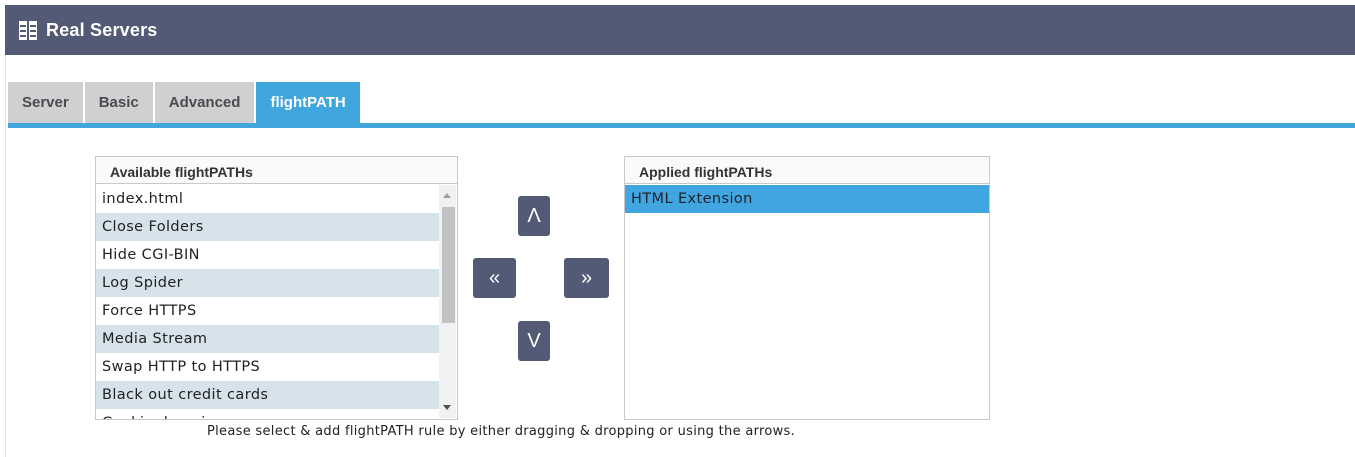  I want to click on list-item: HTML Extension, so click(807, 199).